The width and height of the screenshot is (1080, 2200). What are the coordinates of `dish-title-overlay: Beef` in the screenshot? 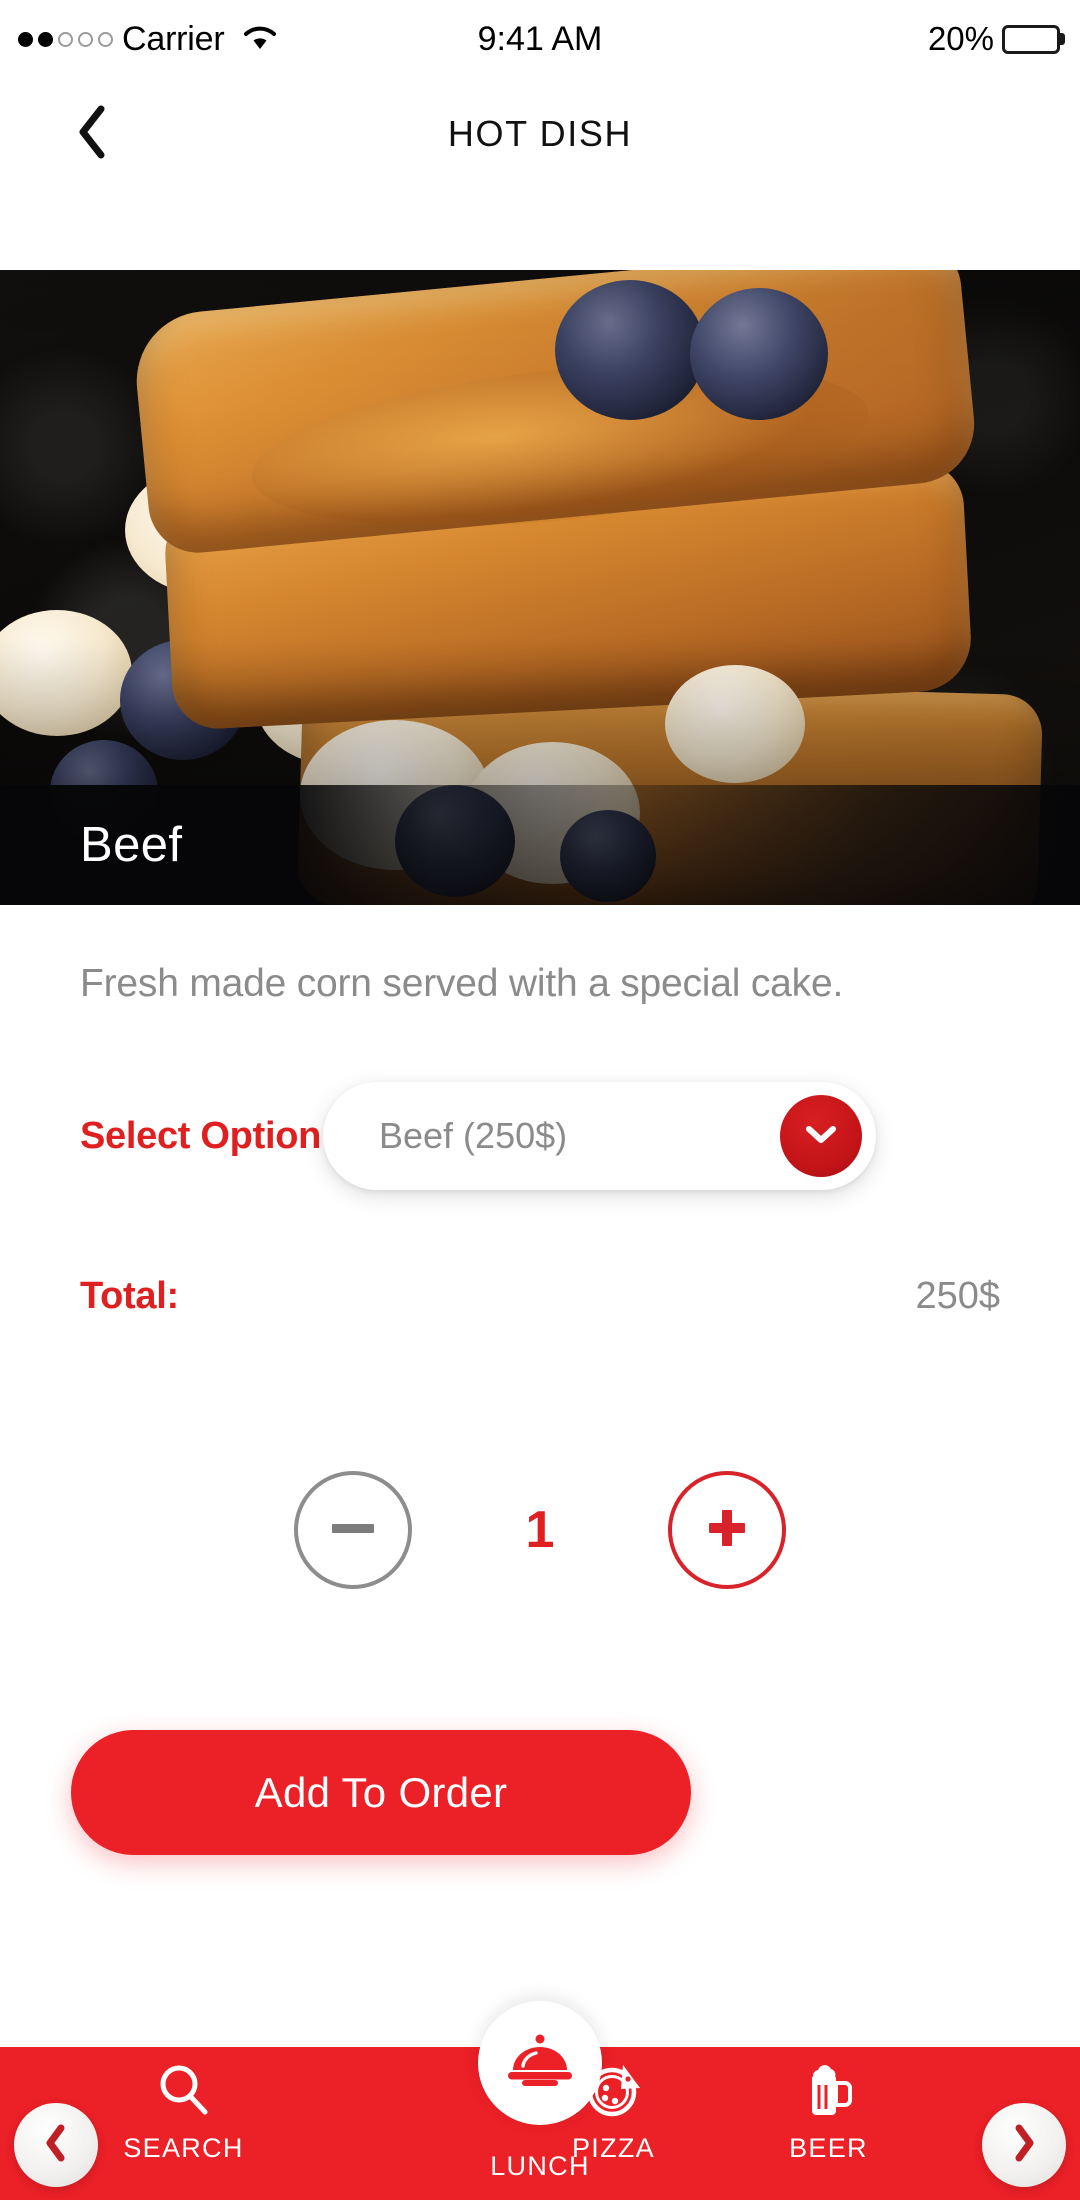 It's located at (540, 845).